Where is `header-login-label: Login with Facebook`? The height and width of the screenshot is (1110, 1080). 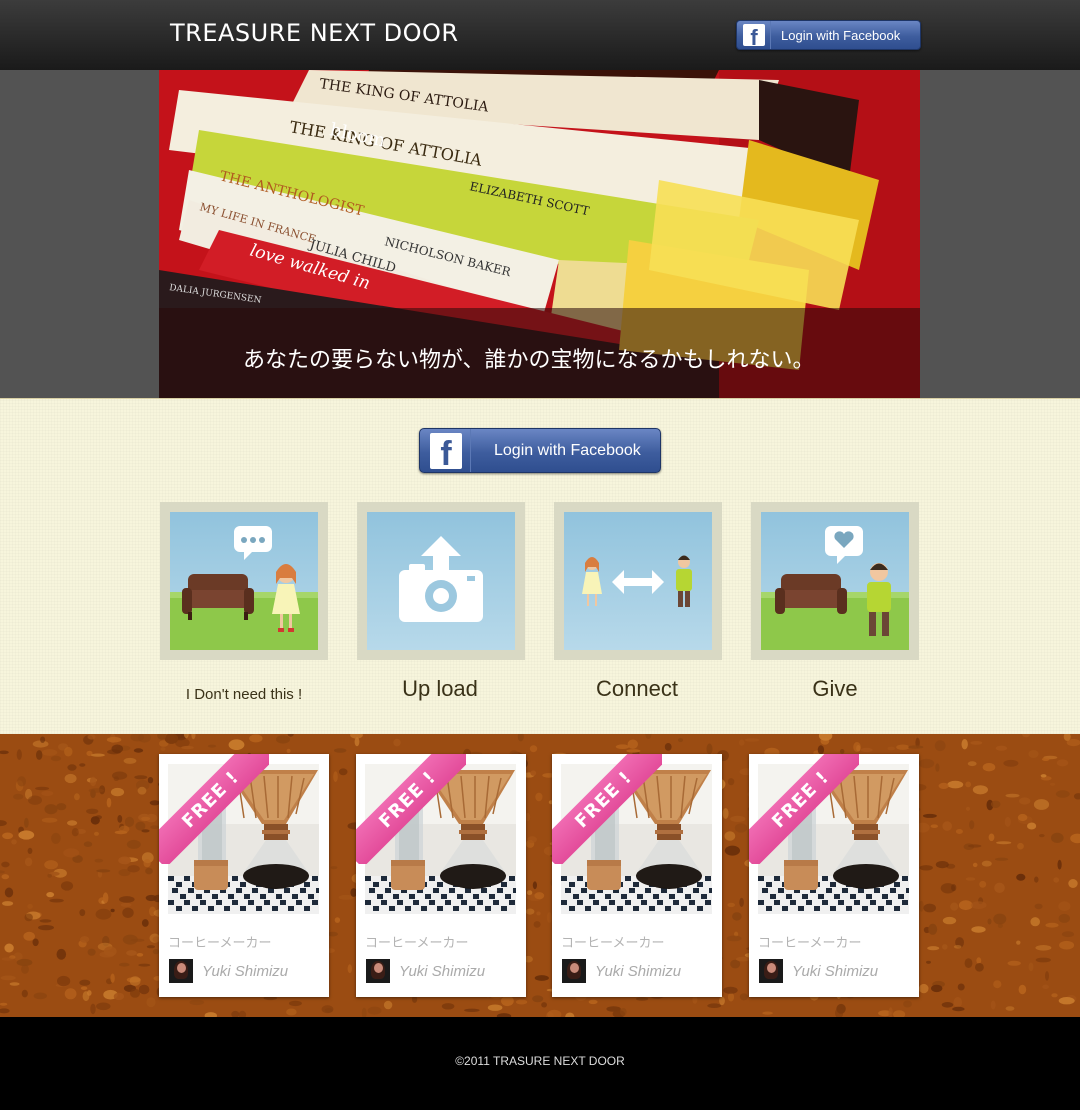 header-login-label: Login with Facebook is located at coordinates (841, 35).